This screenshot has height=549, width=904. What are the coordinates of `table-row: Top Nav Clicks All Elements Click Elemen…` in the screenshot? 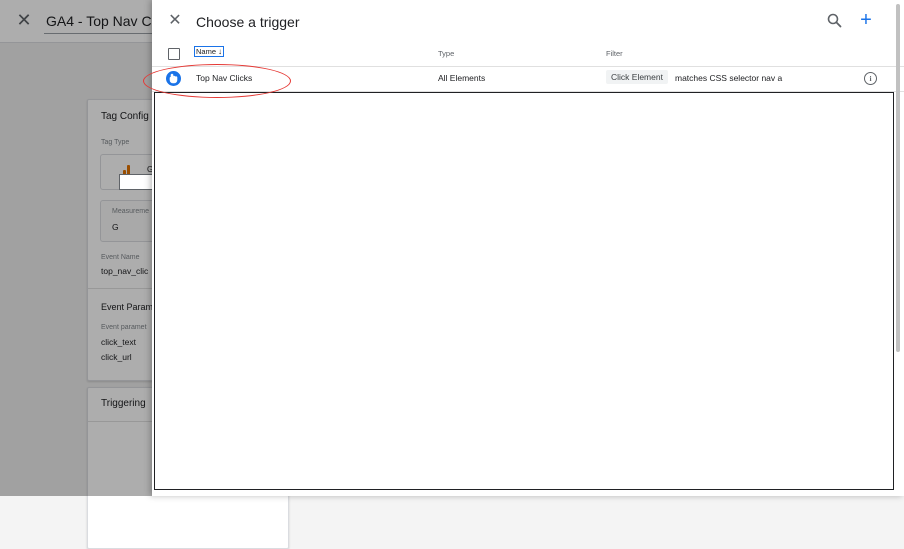 It's located at (528, 79).